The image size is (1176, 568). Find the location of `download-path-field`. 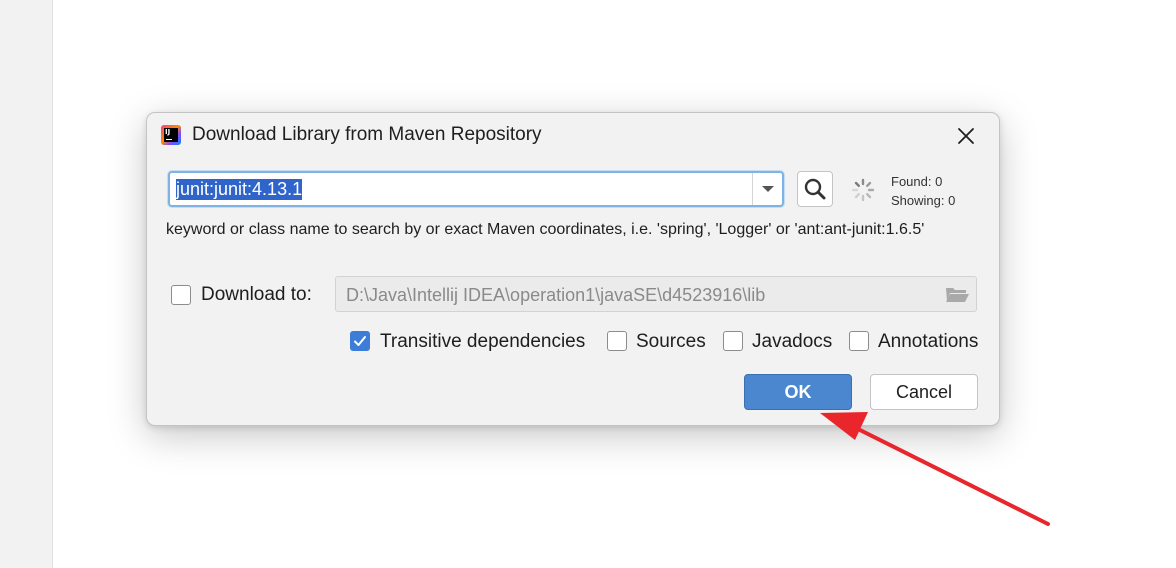

download-path-field is located at coordinates (656, 294).